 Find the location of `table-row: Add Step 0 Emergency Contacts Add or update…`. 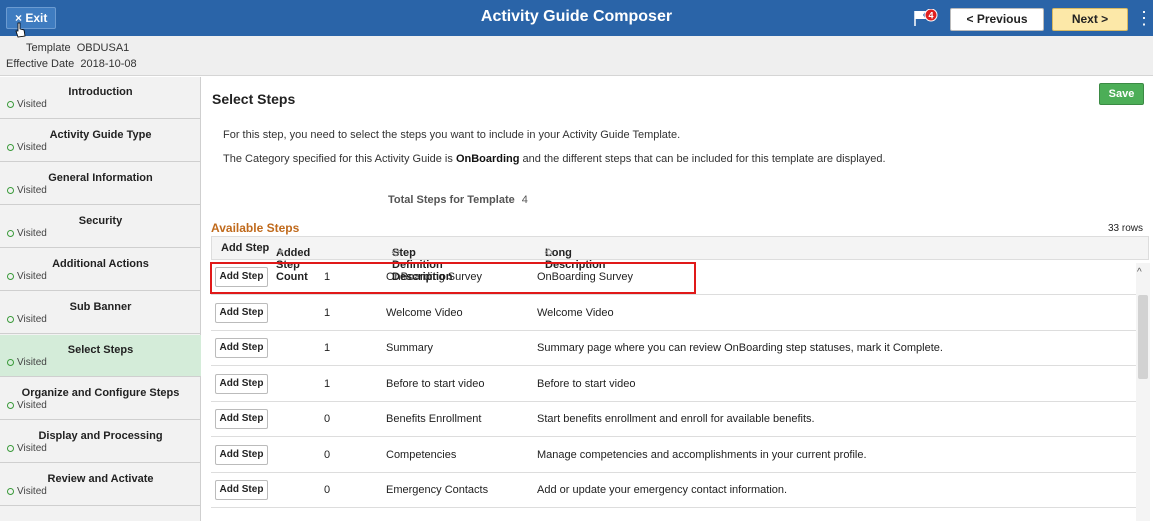

table-row: Add Step 0 Emergency Contacts Add or update… is located at coordinates (674, 490).